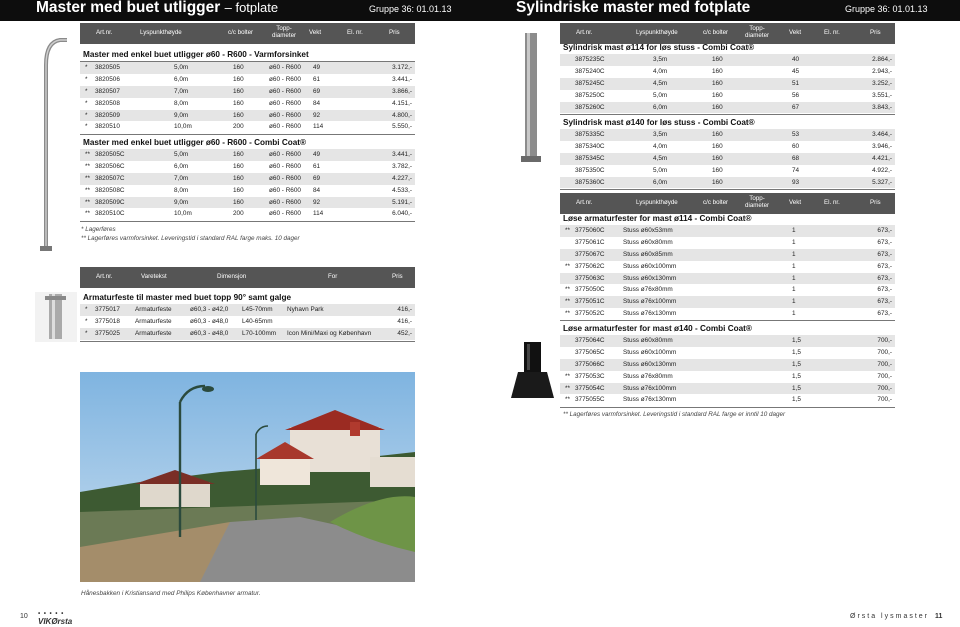  What do you see at coordinates (55, 618) in the screenshot?
I see `brand-logo: • • • • • VIKØrsta` at bounding box center [55, 618].